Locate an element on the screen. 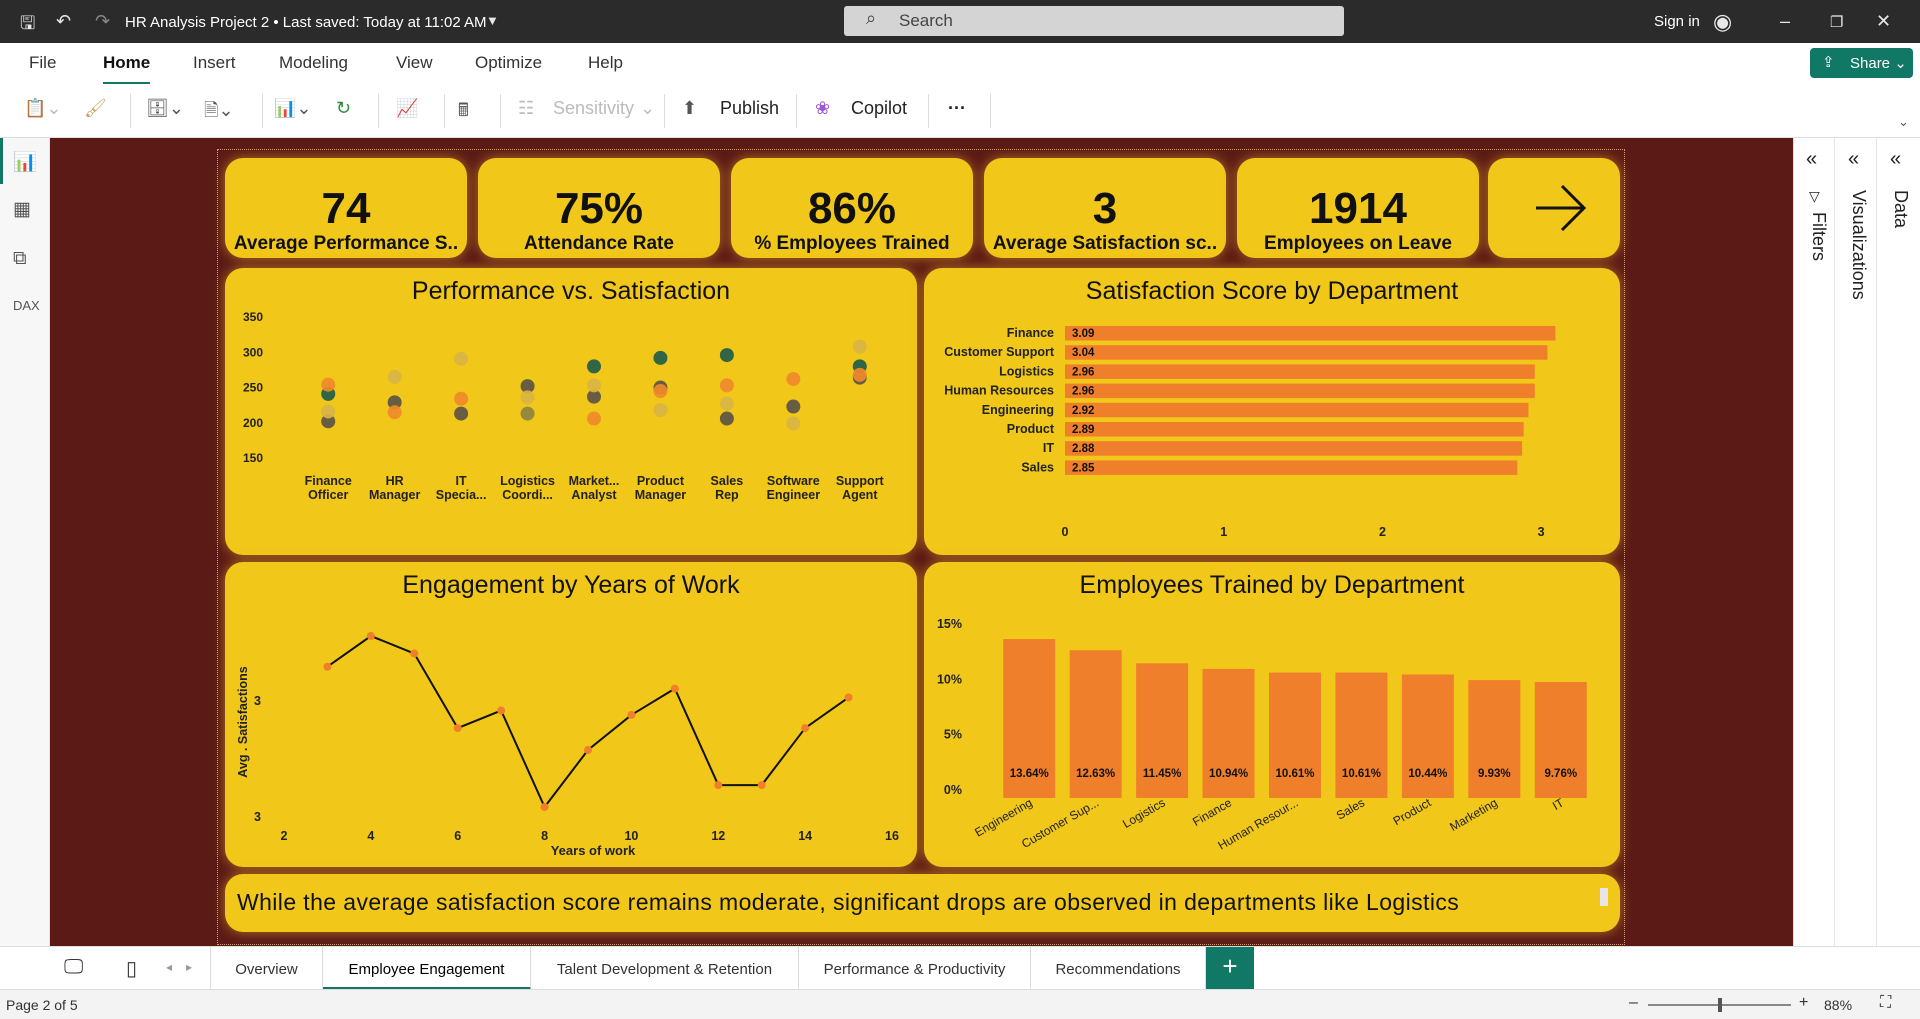 The image size is (1920, 1019). recent-sources-icon: 🗎⌄ is located at coordinates (219, 113).